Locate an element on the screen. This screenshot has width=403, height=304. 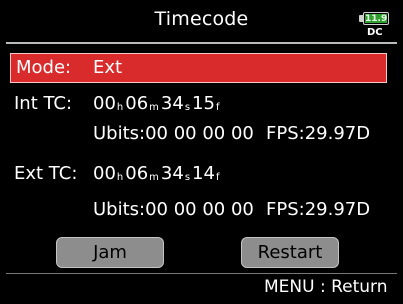
int-tc-seconds-sep: s is located at coordinates (187, 107).